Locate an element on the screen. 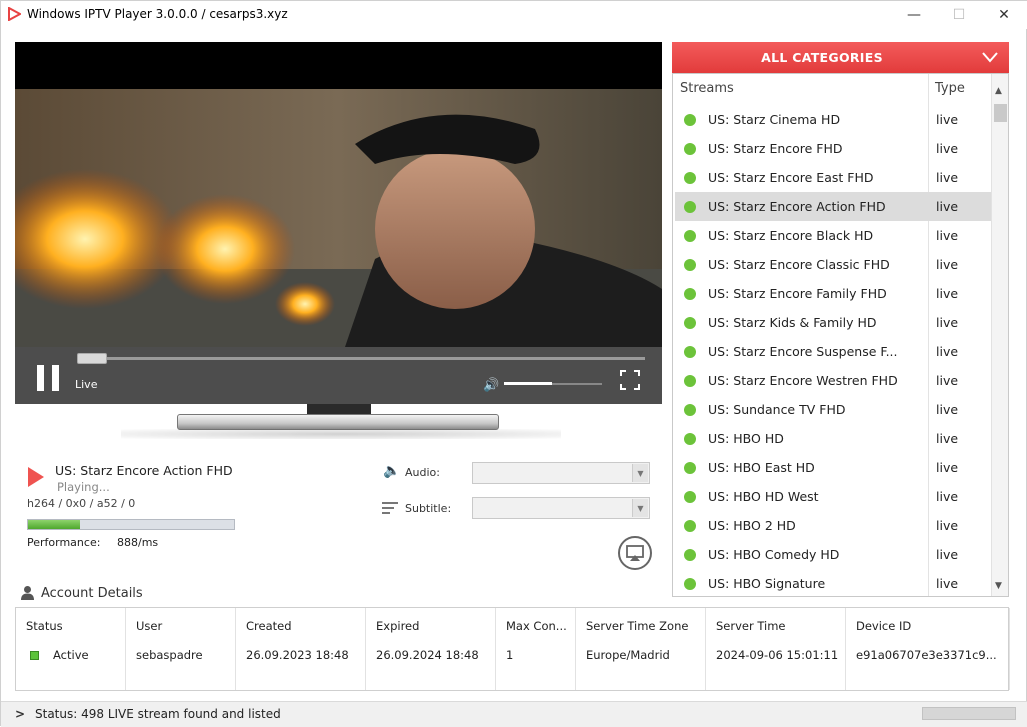  cast-icon is located at coordinates (635, 553).